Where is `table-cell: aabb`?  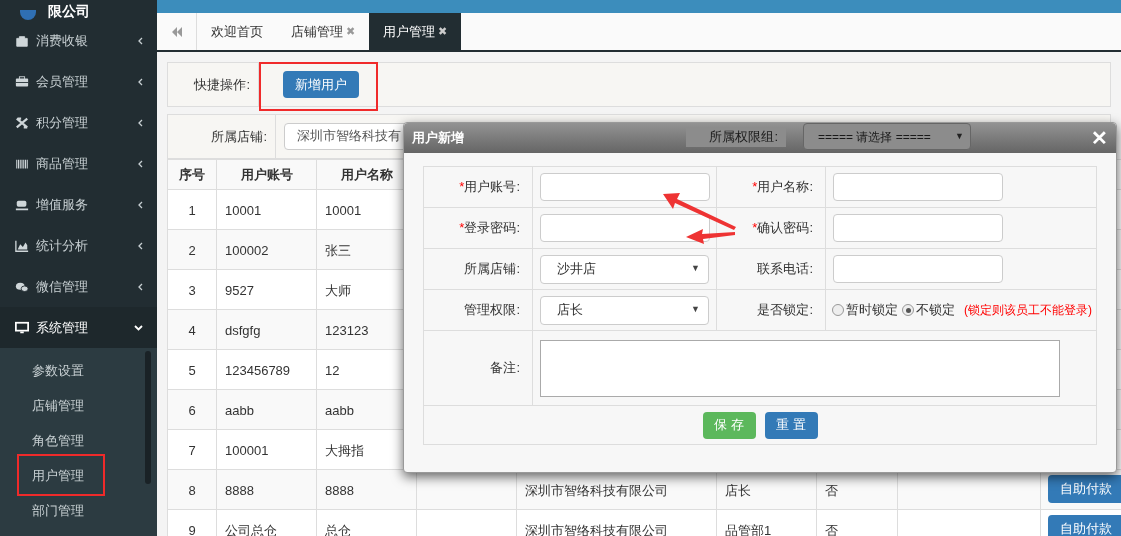 table-cell: aabb is located at coordinates (266, 409).